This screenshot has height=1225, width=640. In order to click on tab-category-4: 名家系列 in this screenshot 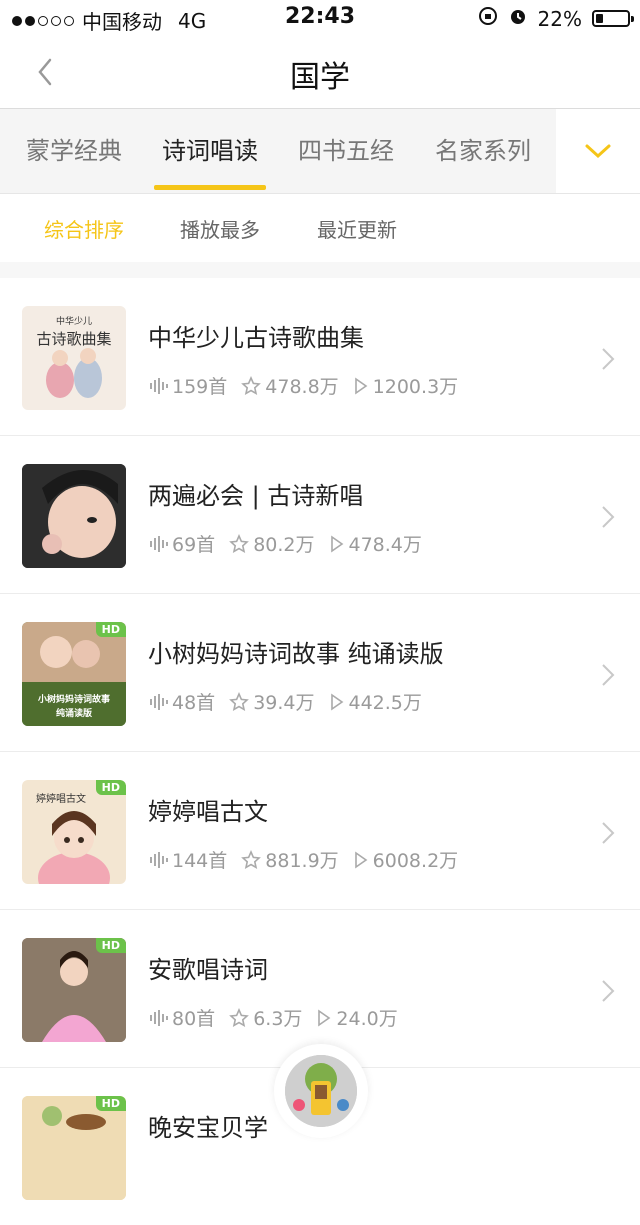, I will do `click(483, 148)`.